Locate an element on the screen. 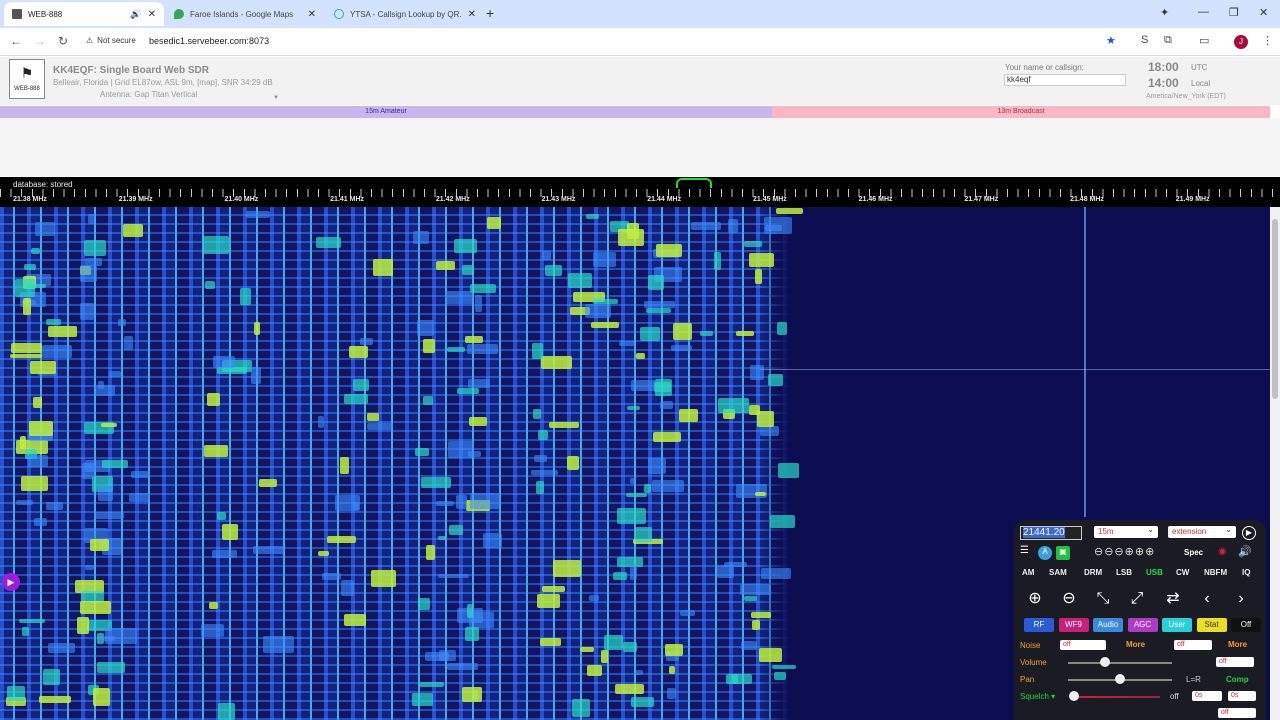 The width and height of the screenshot is (1280, 720). browser-tab-google-maps: Faroe Islands - Google Maps ✕ is located at coordinates (245, 14).